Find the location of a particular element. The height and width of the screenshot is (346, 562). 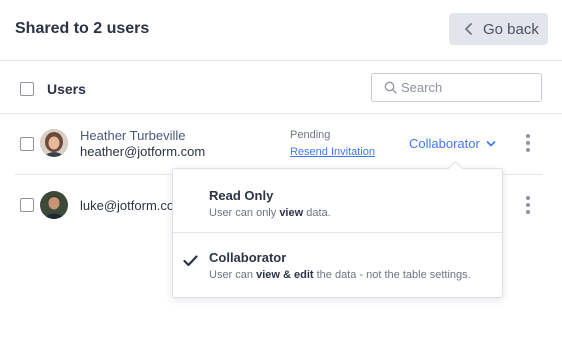

chevron-down-icon is located at coordinates (491, 143).